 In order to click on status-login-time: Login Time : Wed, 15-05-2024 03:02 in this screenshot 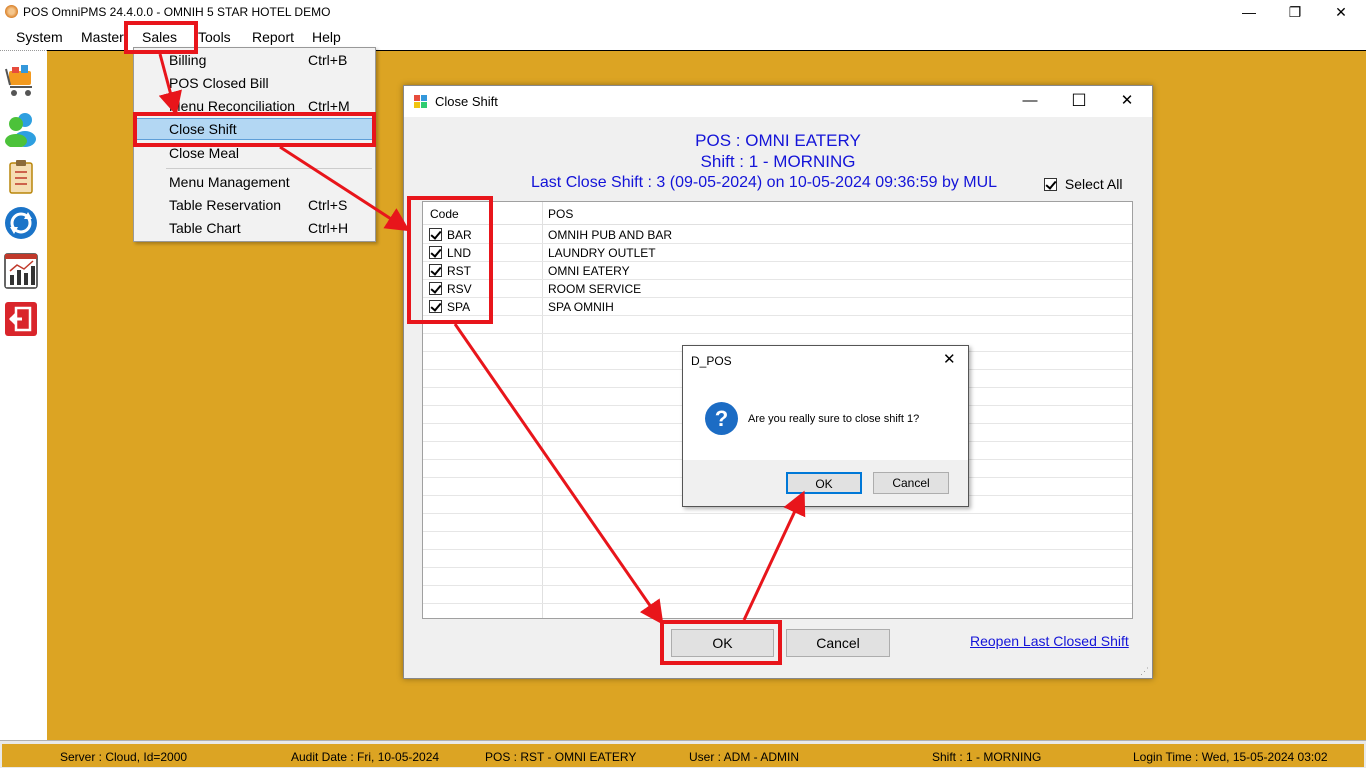, I will do `click(1230, 757)`.